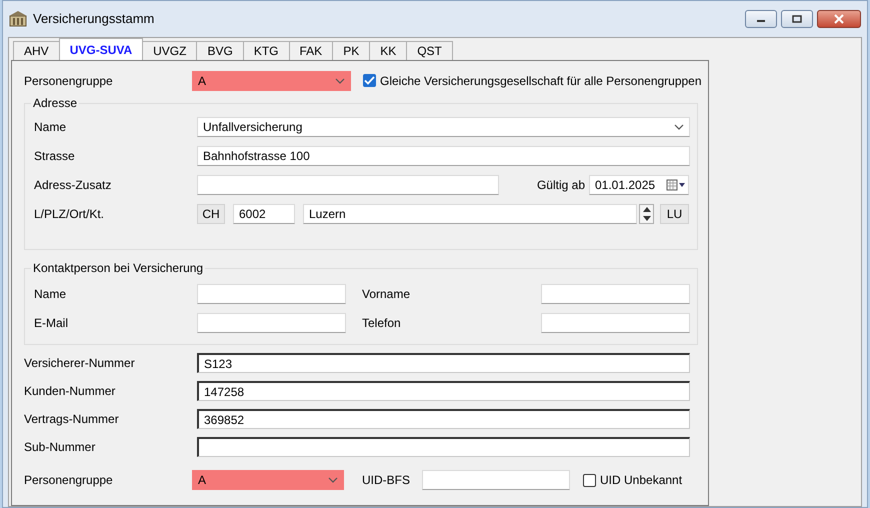  What do you see at coordinates (18, 19) in the screenshot?
I see `app-icon` at bounding box center [18, 19].